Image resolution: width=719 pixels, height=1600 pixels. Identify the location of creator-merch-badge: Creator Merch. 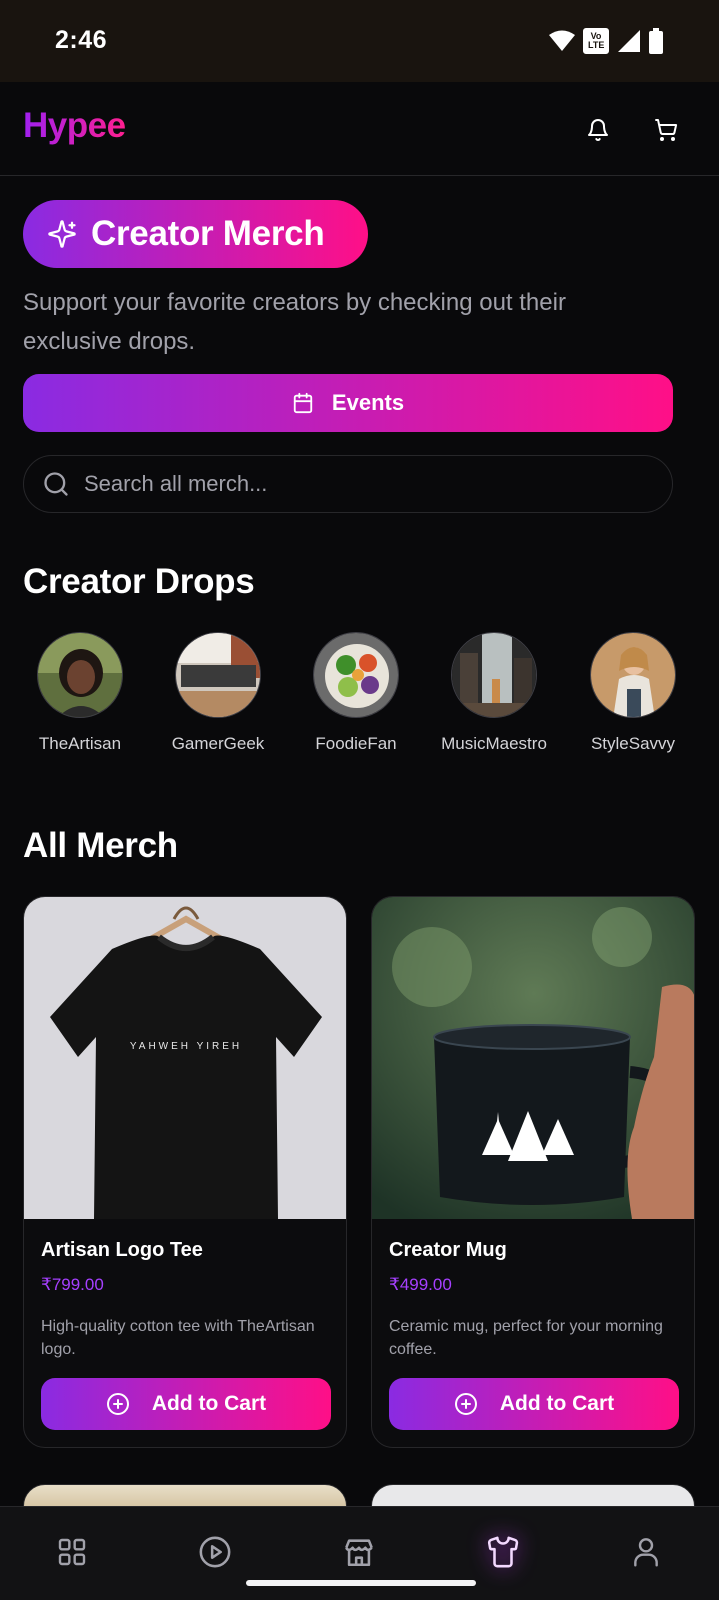
(195, 234).